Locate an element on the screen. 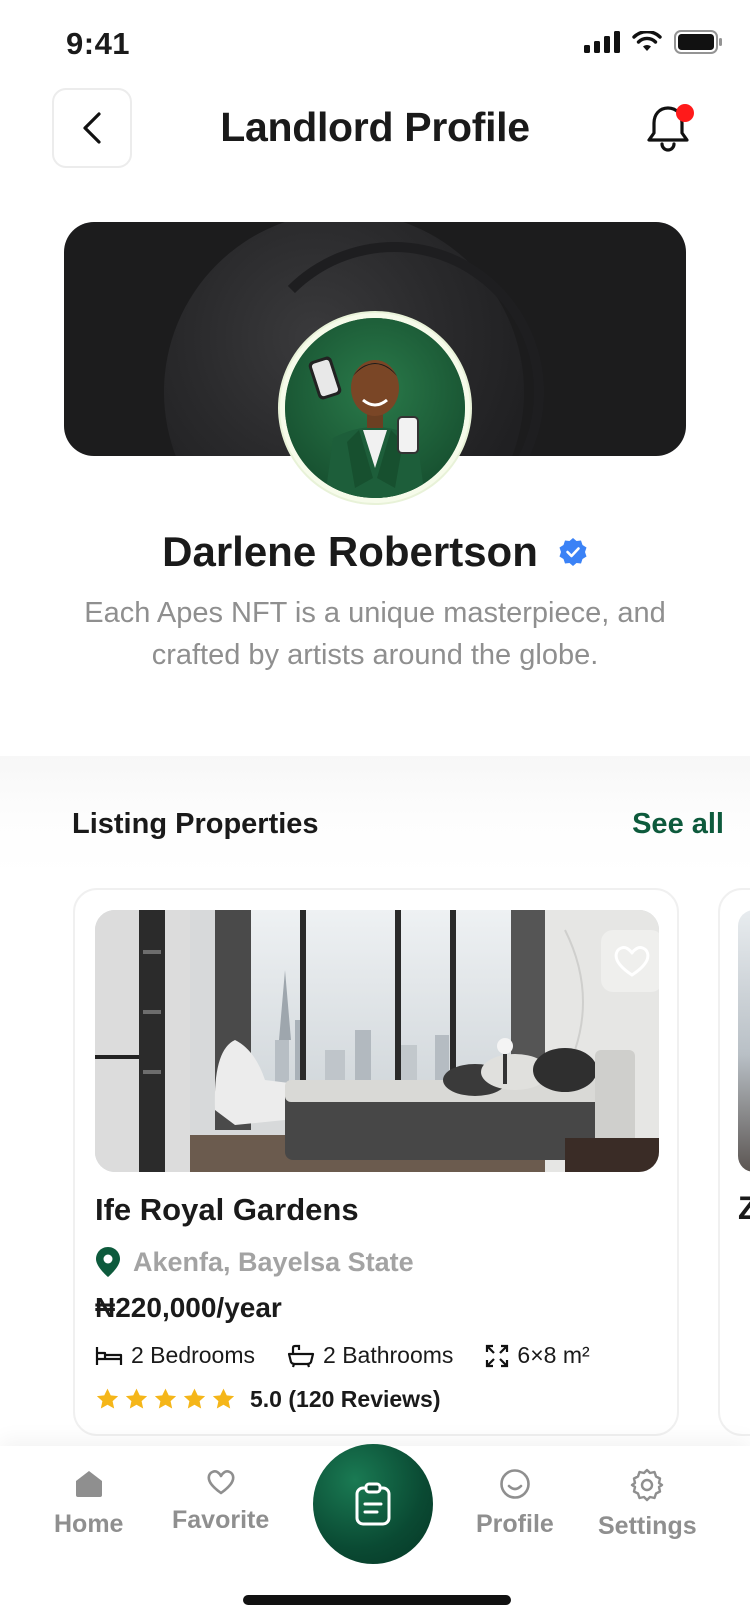  rating-row: 5.0 (120 Reviews) is located at coordinates (268, 1399).